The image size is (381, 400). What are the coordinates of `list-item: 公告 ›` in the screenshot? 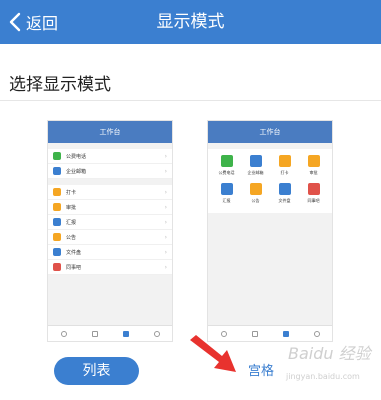 It's located at (110, 237).